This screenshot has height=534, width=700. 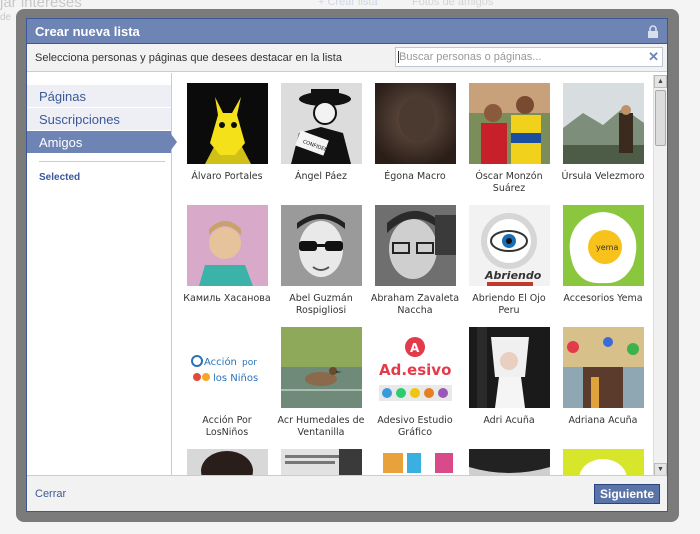 I want to click on sidebar-divider, so click(x=102, y=161).